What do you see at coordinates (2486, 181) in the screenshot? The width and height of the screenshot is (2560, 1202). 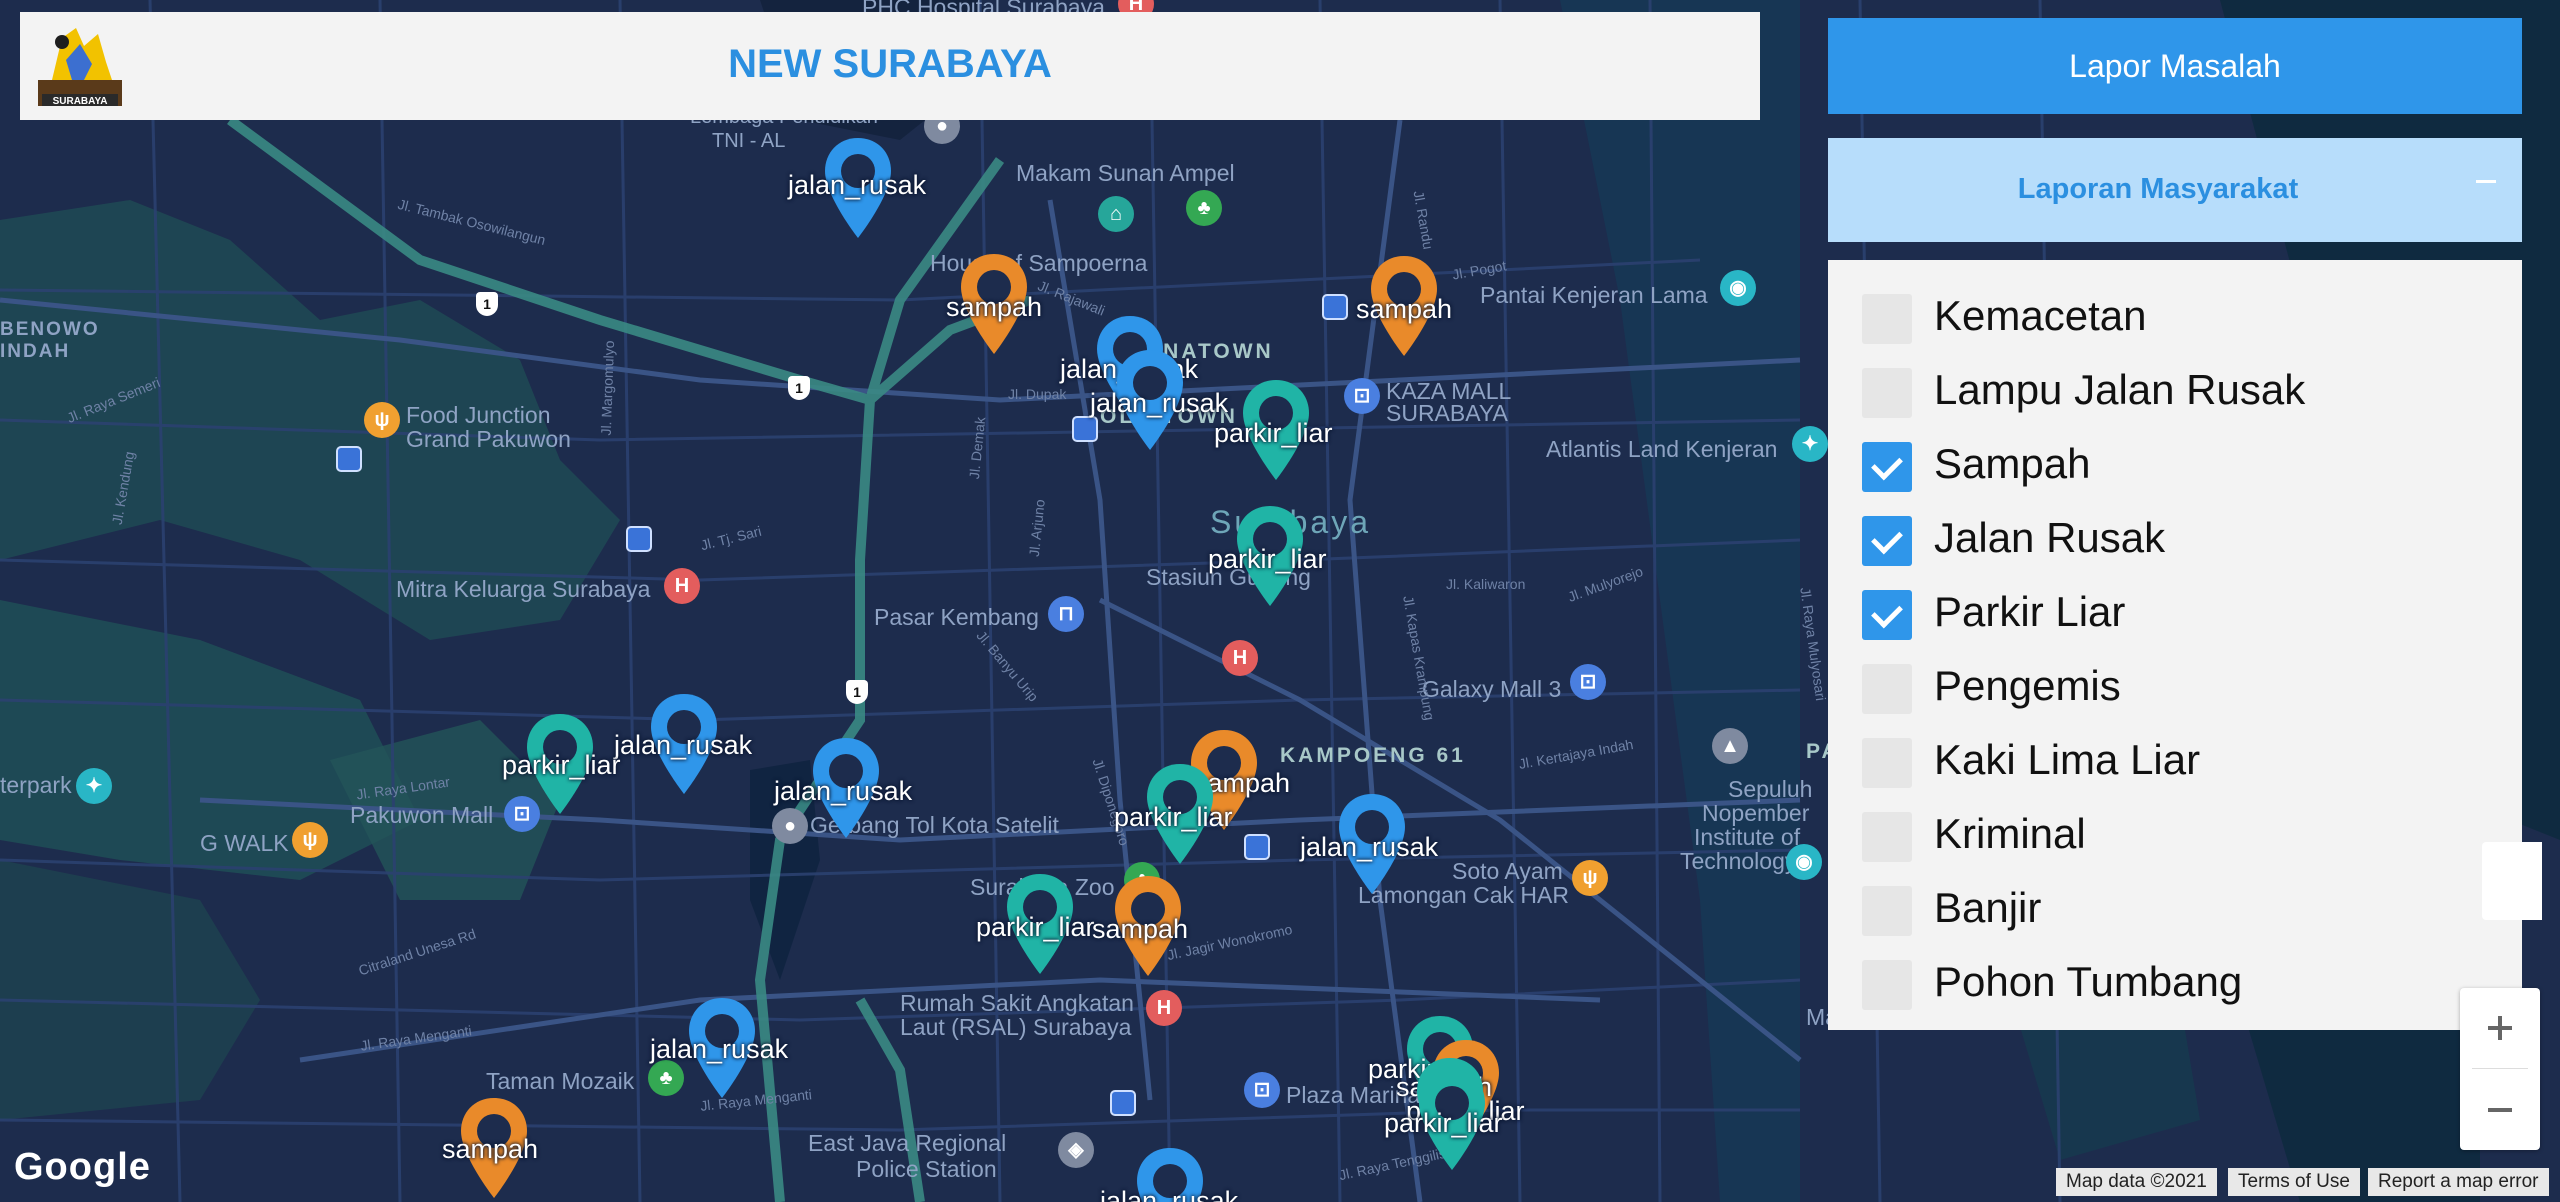 I see `minus-icon` at bounding box center [2486, 181].